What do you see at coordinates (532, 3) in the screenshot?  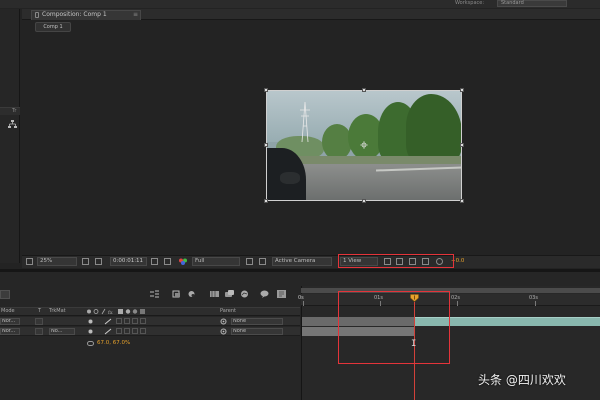 I see `workspace-select: Standard` at bounding box center [532, 3].